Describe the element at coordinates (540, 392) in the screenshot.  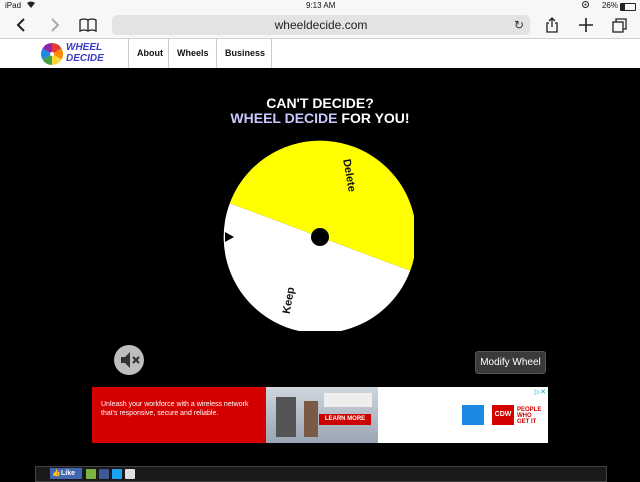
I see `ad-choices-icon: ▷✕` at that location.